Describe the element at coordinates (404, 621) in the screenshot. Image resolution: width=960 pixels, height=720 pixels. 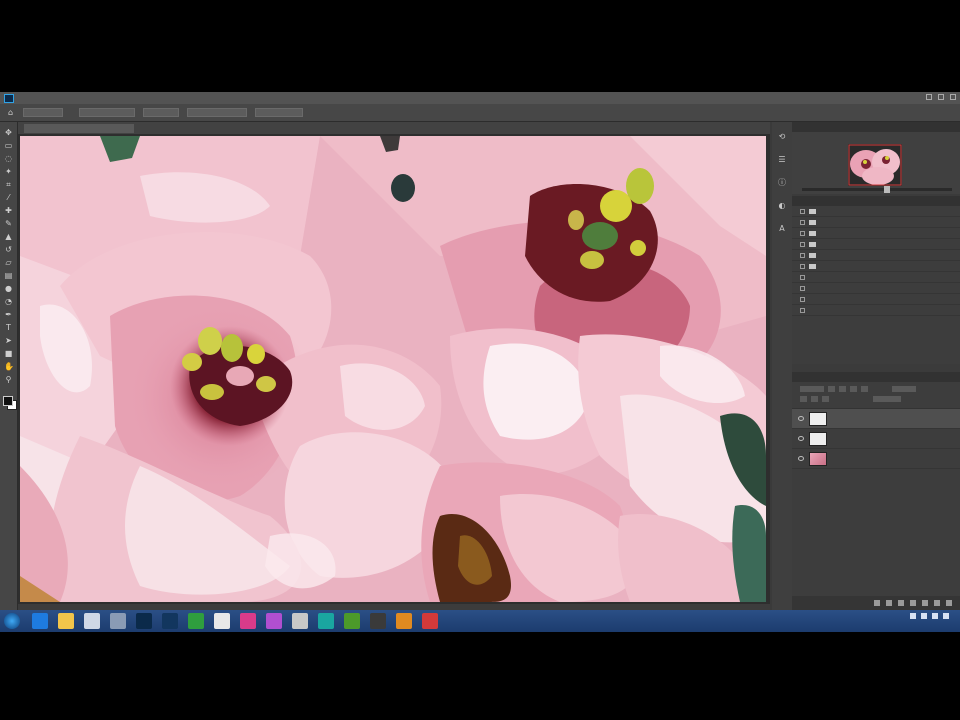
I see `orange-app-icon` at that location.